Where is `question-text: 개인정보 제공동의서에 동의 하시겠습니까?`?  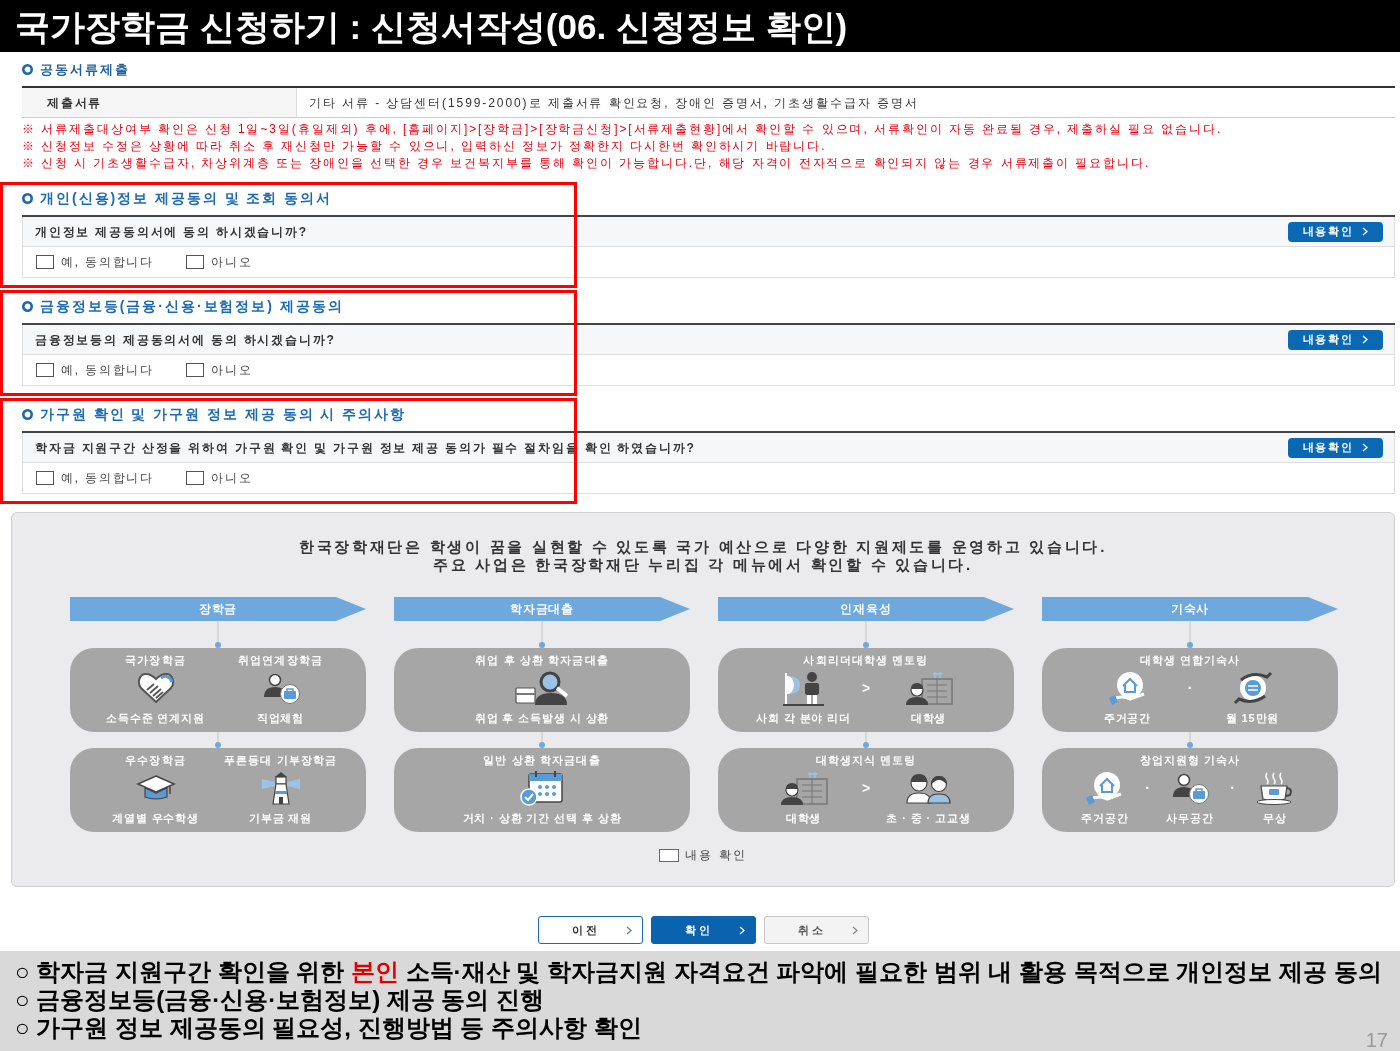 question-text: 개인정보 제공동의서에 동의 하시겠습니까? is located at coordinates (171, 232).